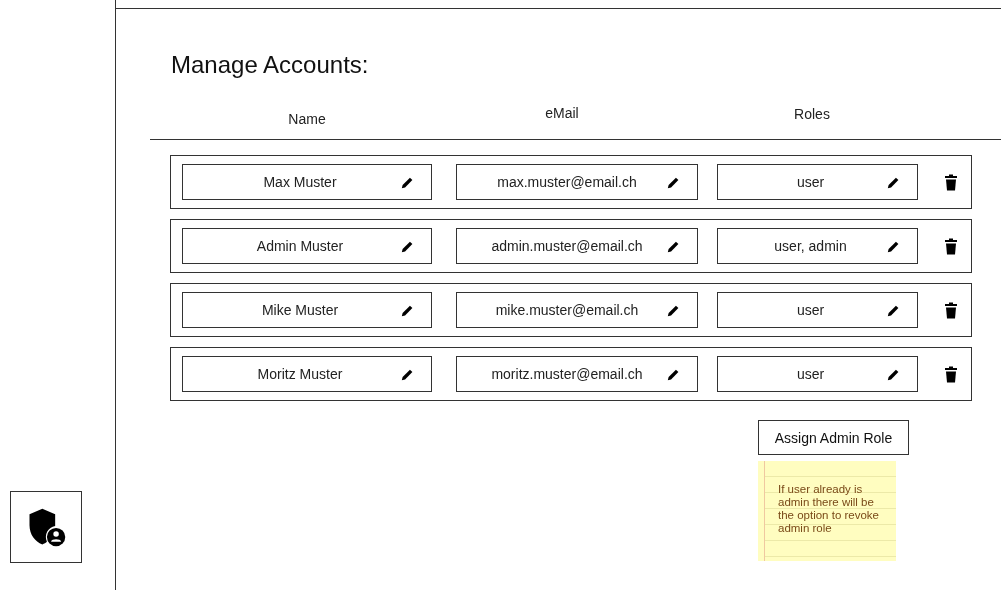 This screenshot has width=1001, height=590. I want to click on note-text: If user already is admin there will be the option to revoke admin role, so click(829, 509).